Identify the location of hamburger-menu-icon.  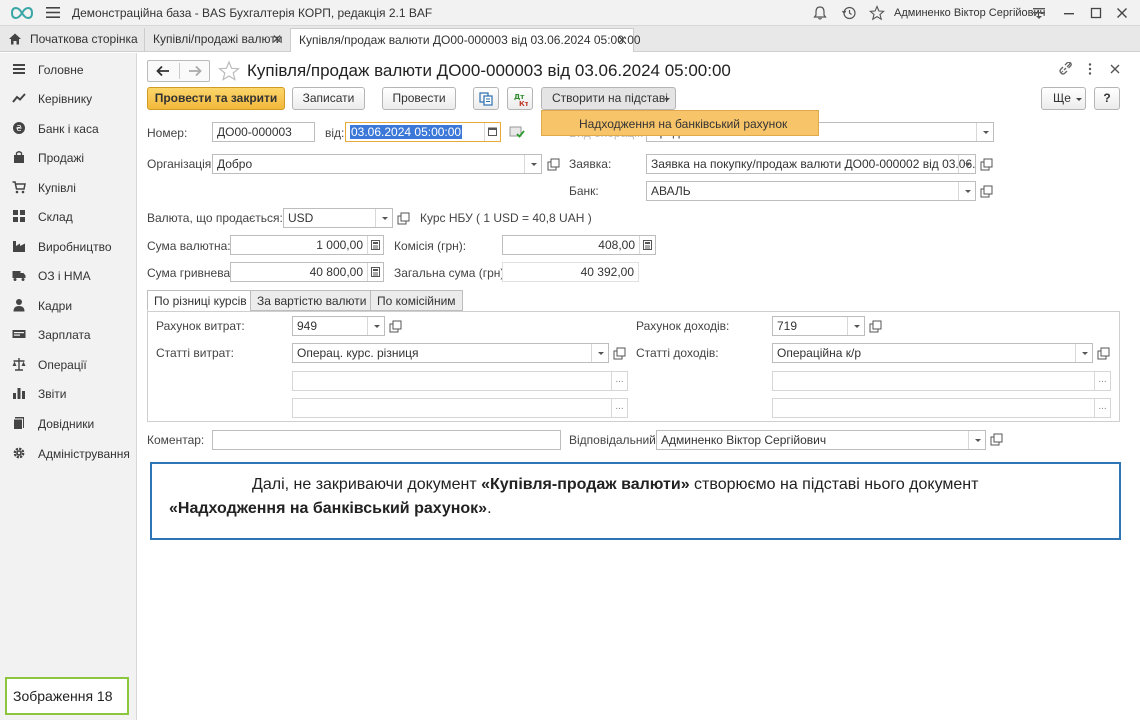
(53, 12).